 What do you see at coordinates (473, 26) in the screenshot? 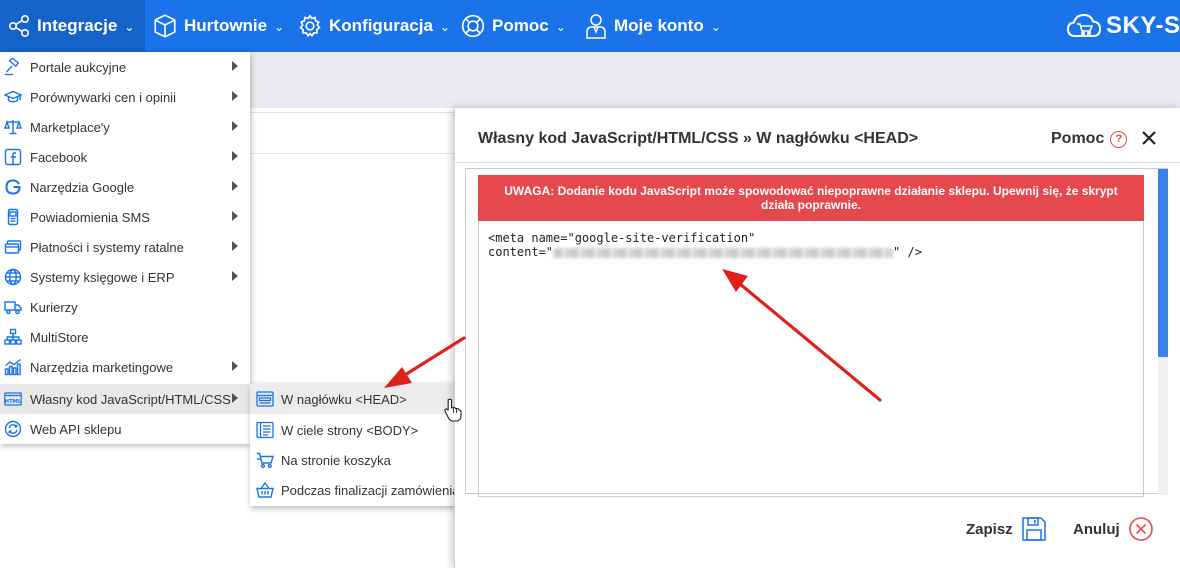
I see `lifebuoy-icon` at bounding box center [473, 26].